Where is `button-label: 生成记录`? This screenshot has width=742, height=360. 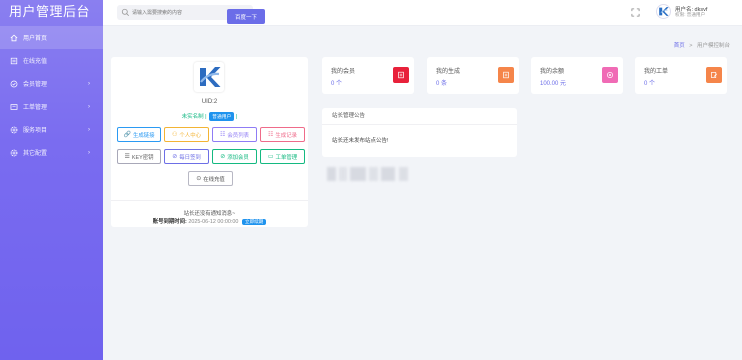
button-label: 生成记录 is located at coordinates (286, 135).